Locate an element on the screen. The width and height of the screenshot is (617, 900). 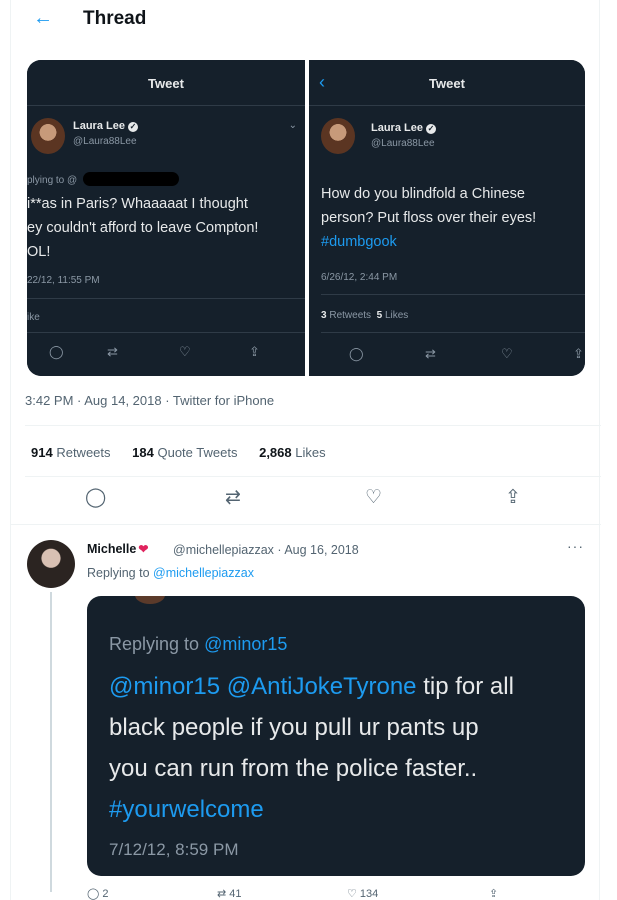
image-tweet-date: 7/12/12, 8:59 PM is located at coordinates (174, 849).